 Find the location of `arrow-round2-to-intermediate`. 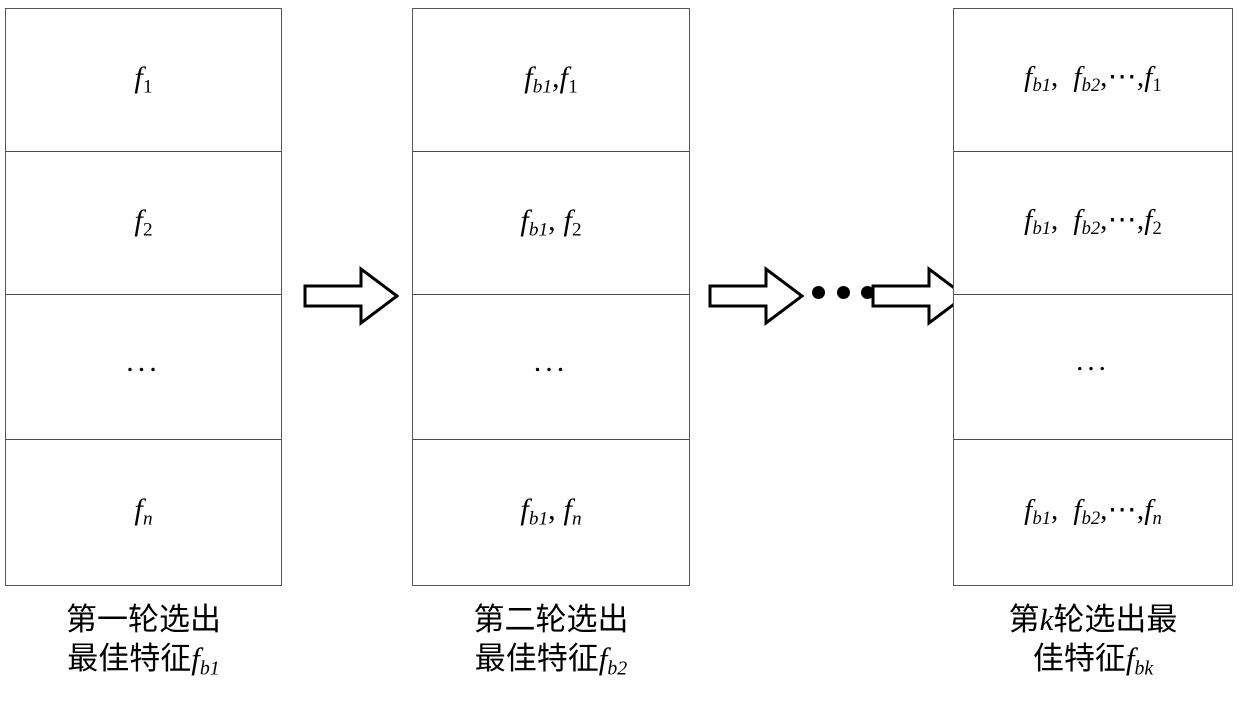

arrow-round2-to-intermediate is located at coordinates (756, 296).